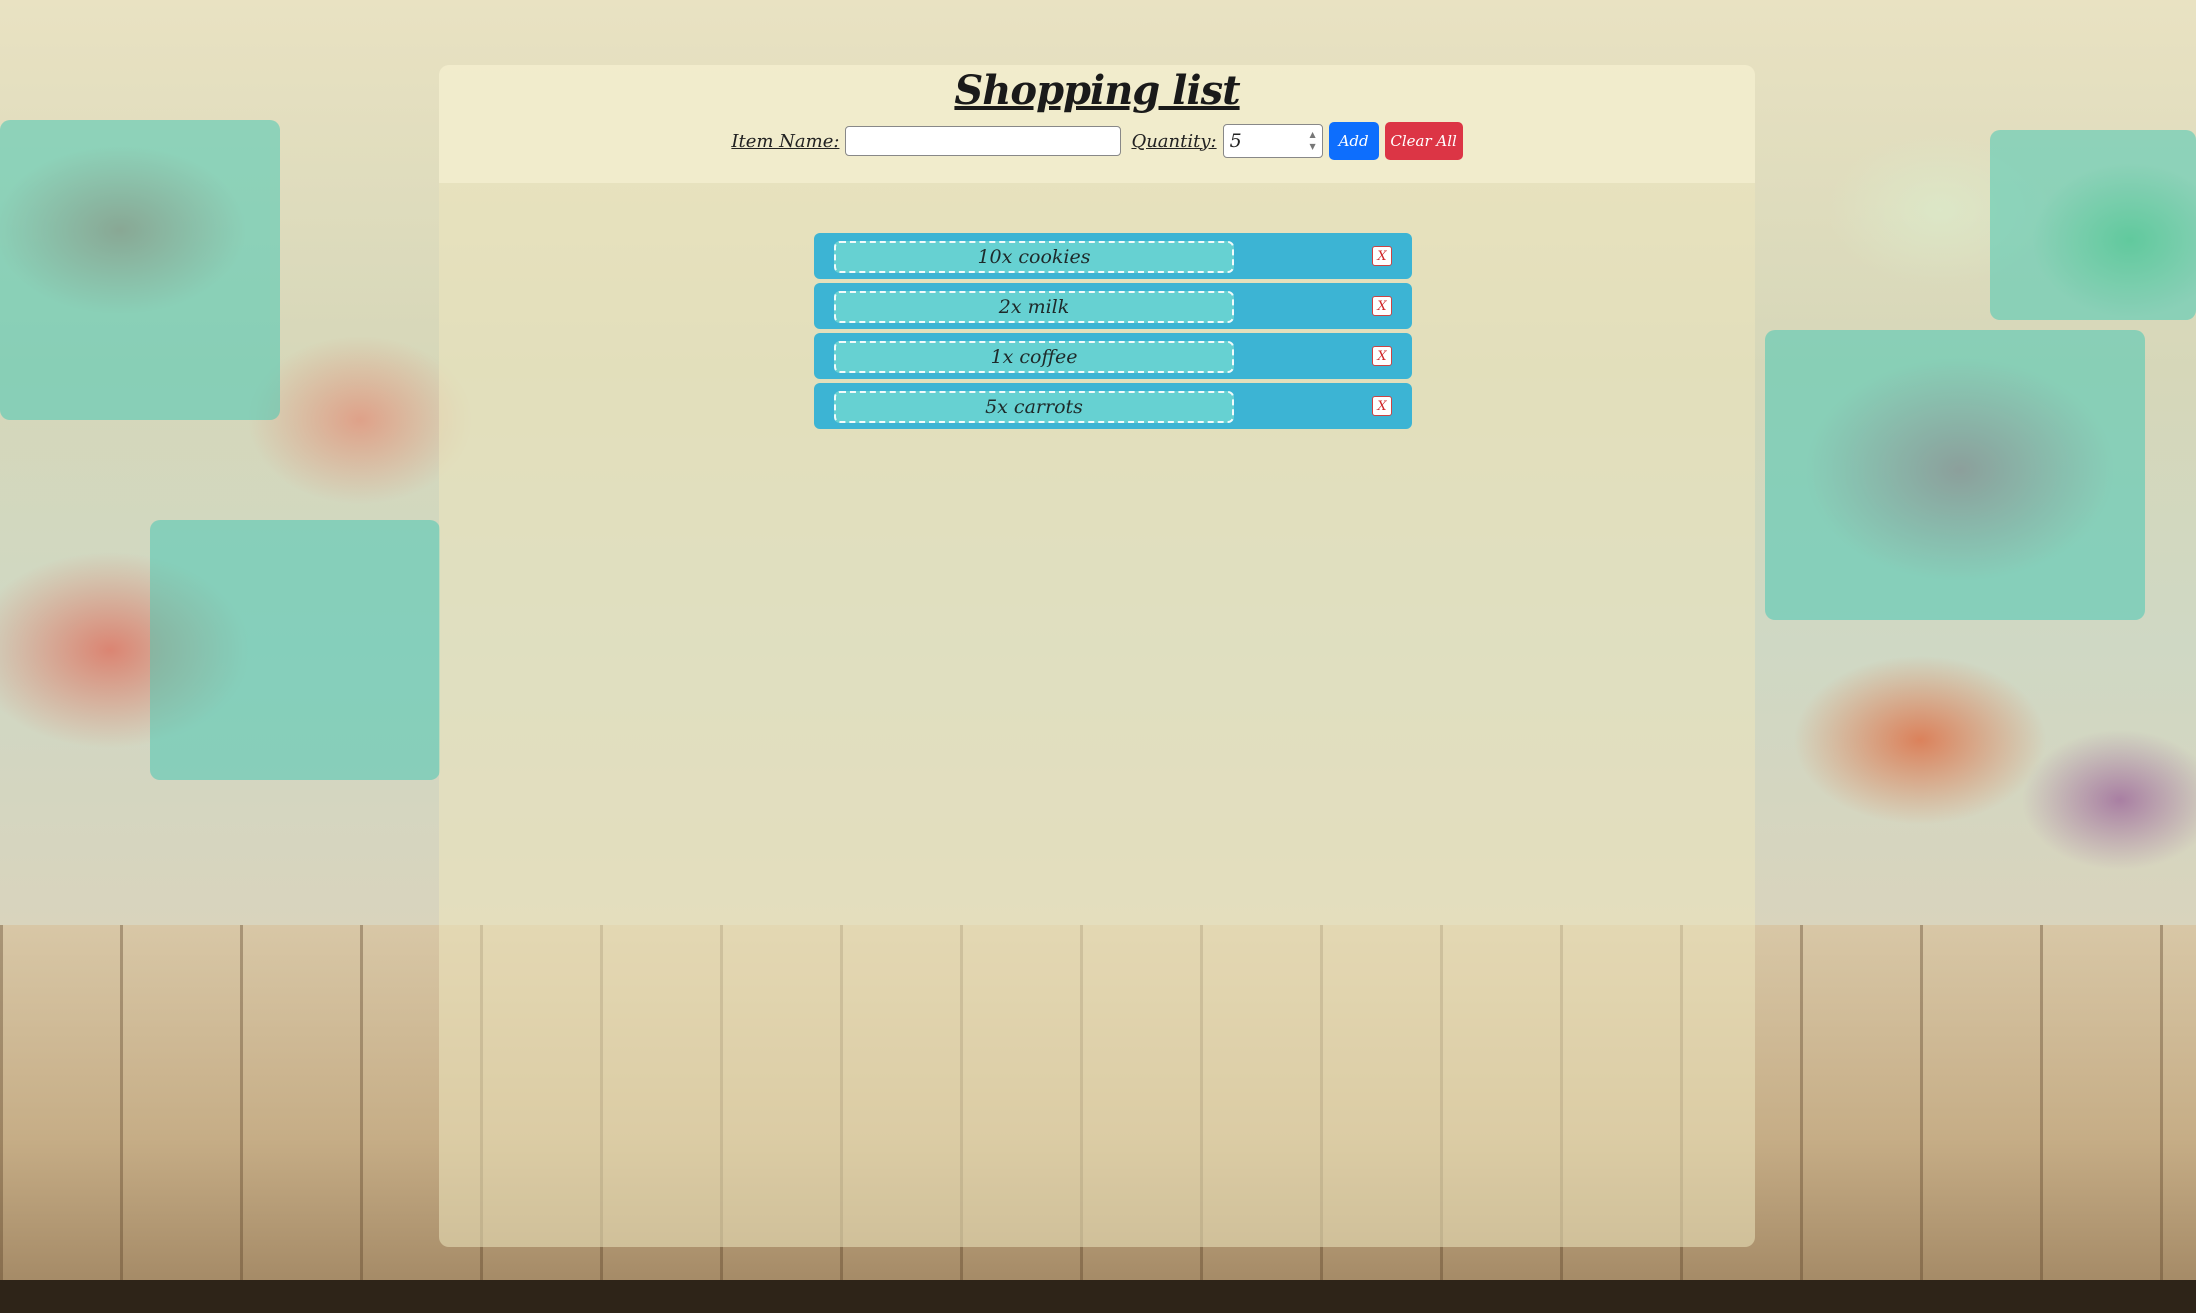  Describe the element at coordinates (1034, 357) in the screenshot. I see `item-label: 1x coffee` at that location.